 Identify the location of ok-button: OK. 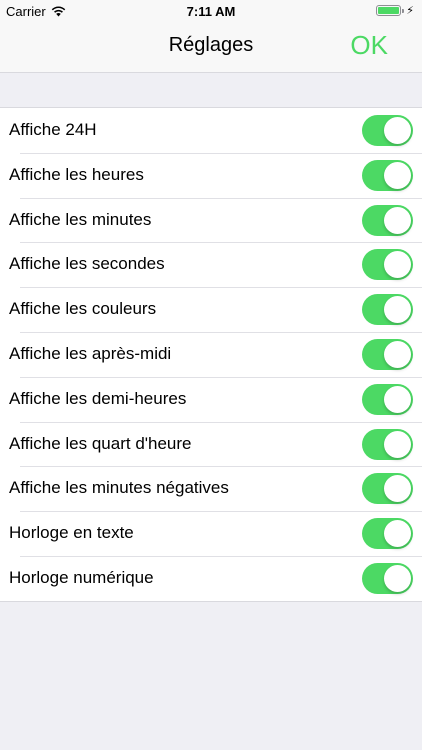
(369, 45).